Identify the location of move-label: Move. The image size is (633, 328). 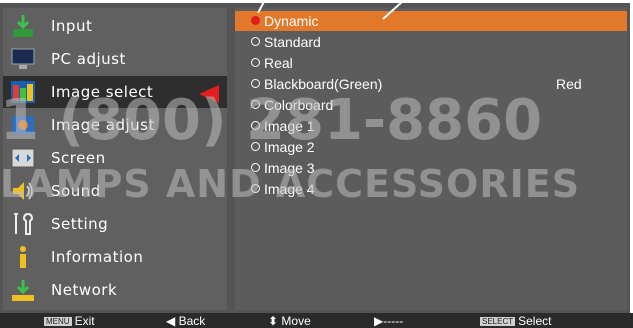
(296, 321).